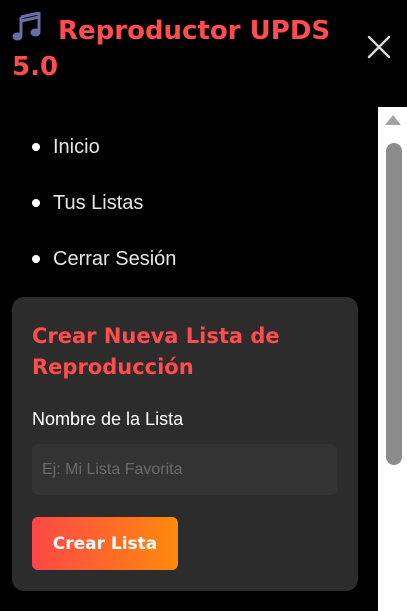  What do you see at coordinates (76, 147) in the screenshot?
I see `nav-item-label: Inicio` at bounding box center [76, 147].